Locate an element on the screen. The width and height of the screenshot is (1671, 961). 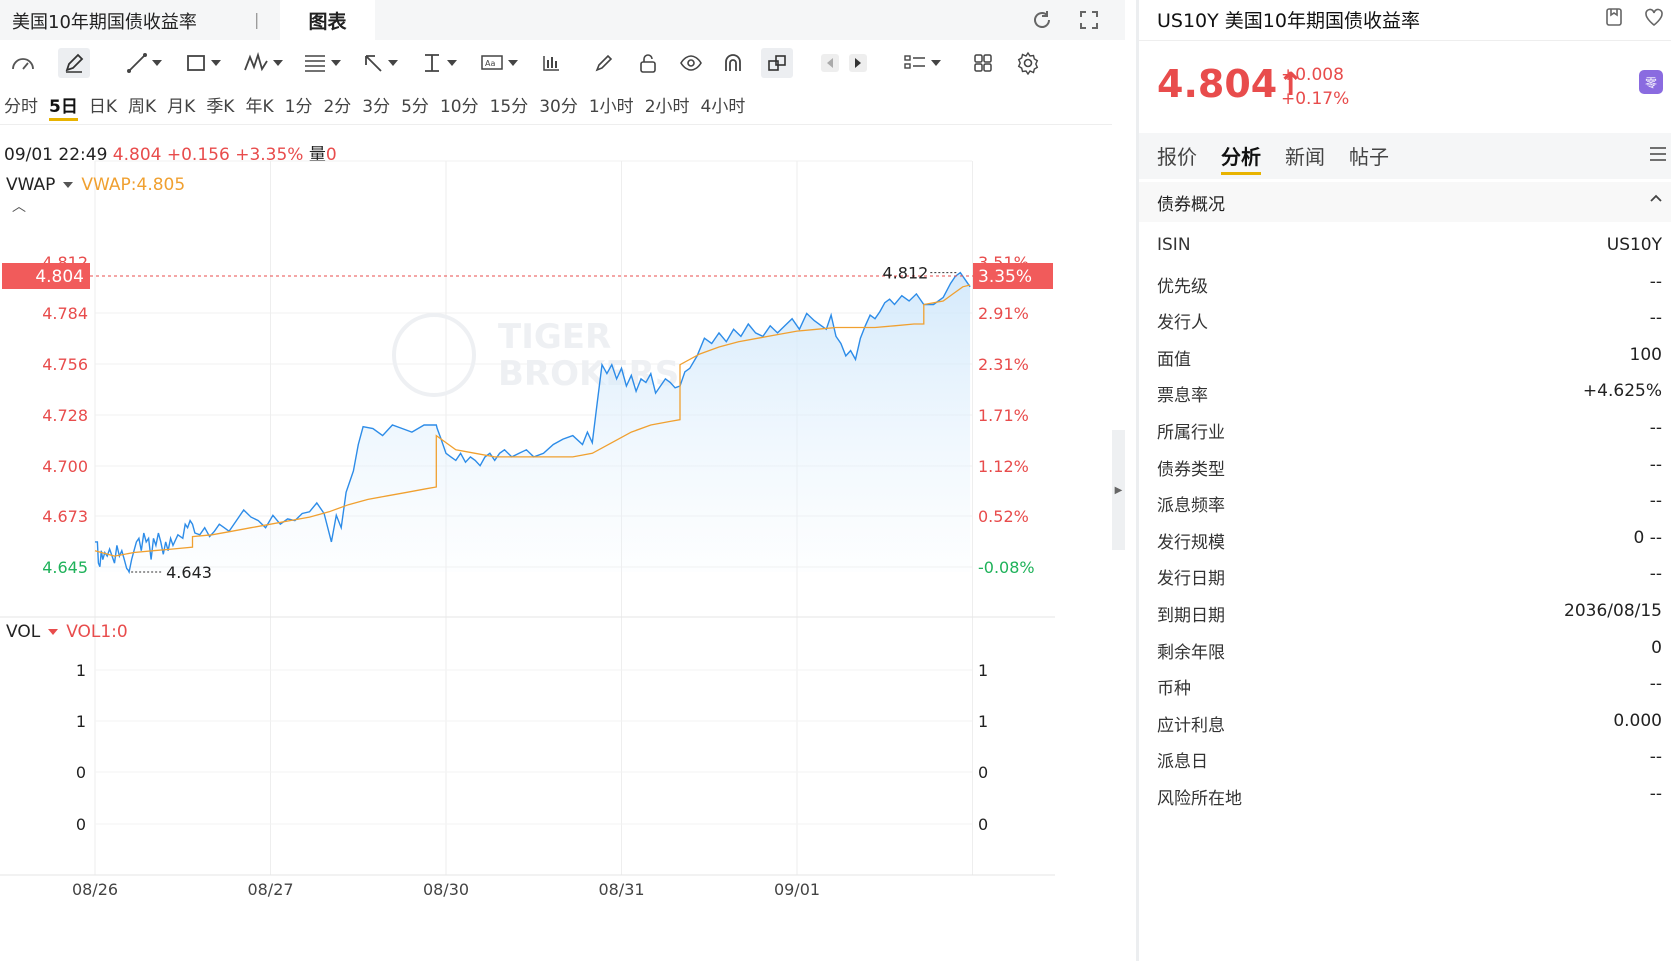
quote-tabs-bar: 报价 分析 新闻 帖子 is located at coordinates (1405, 156).